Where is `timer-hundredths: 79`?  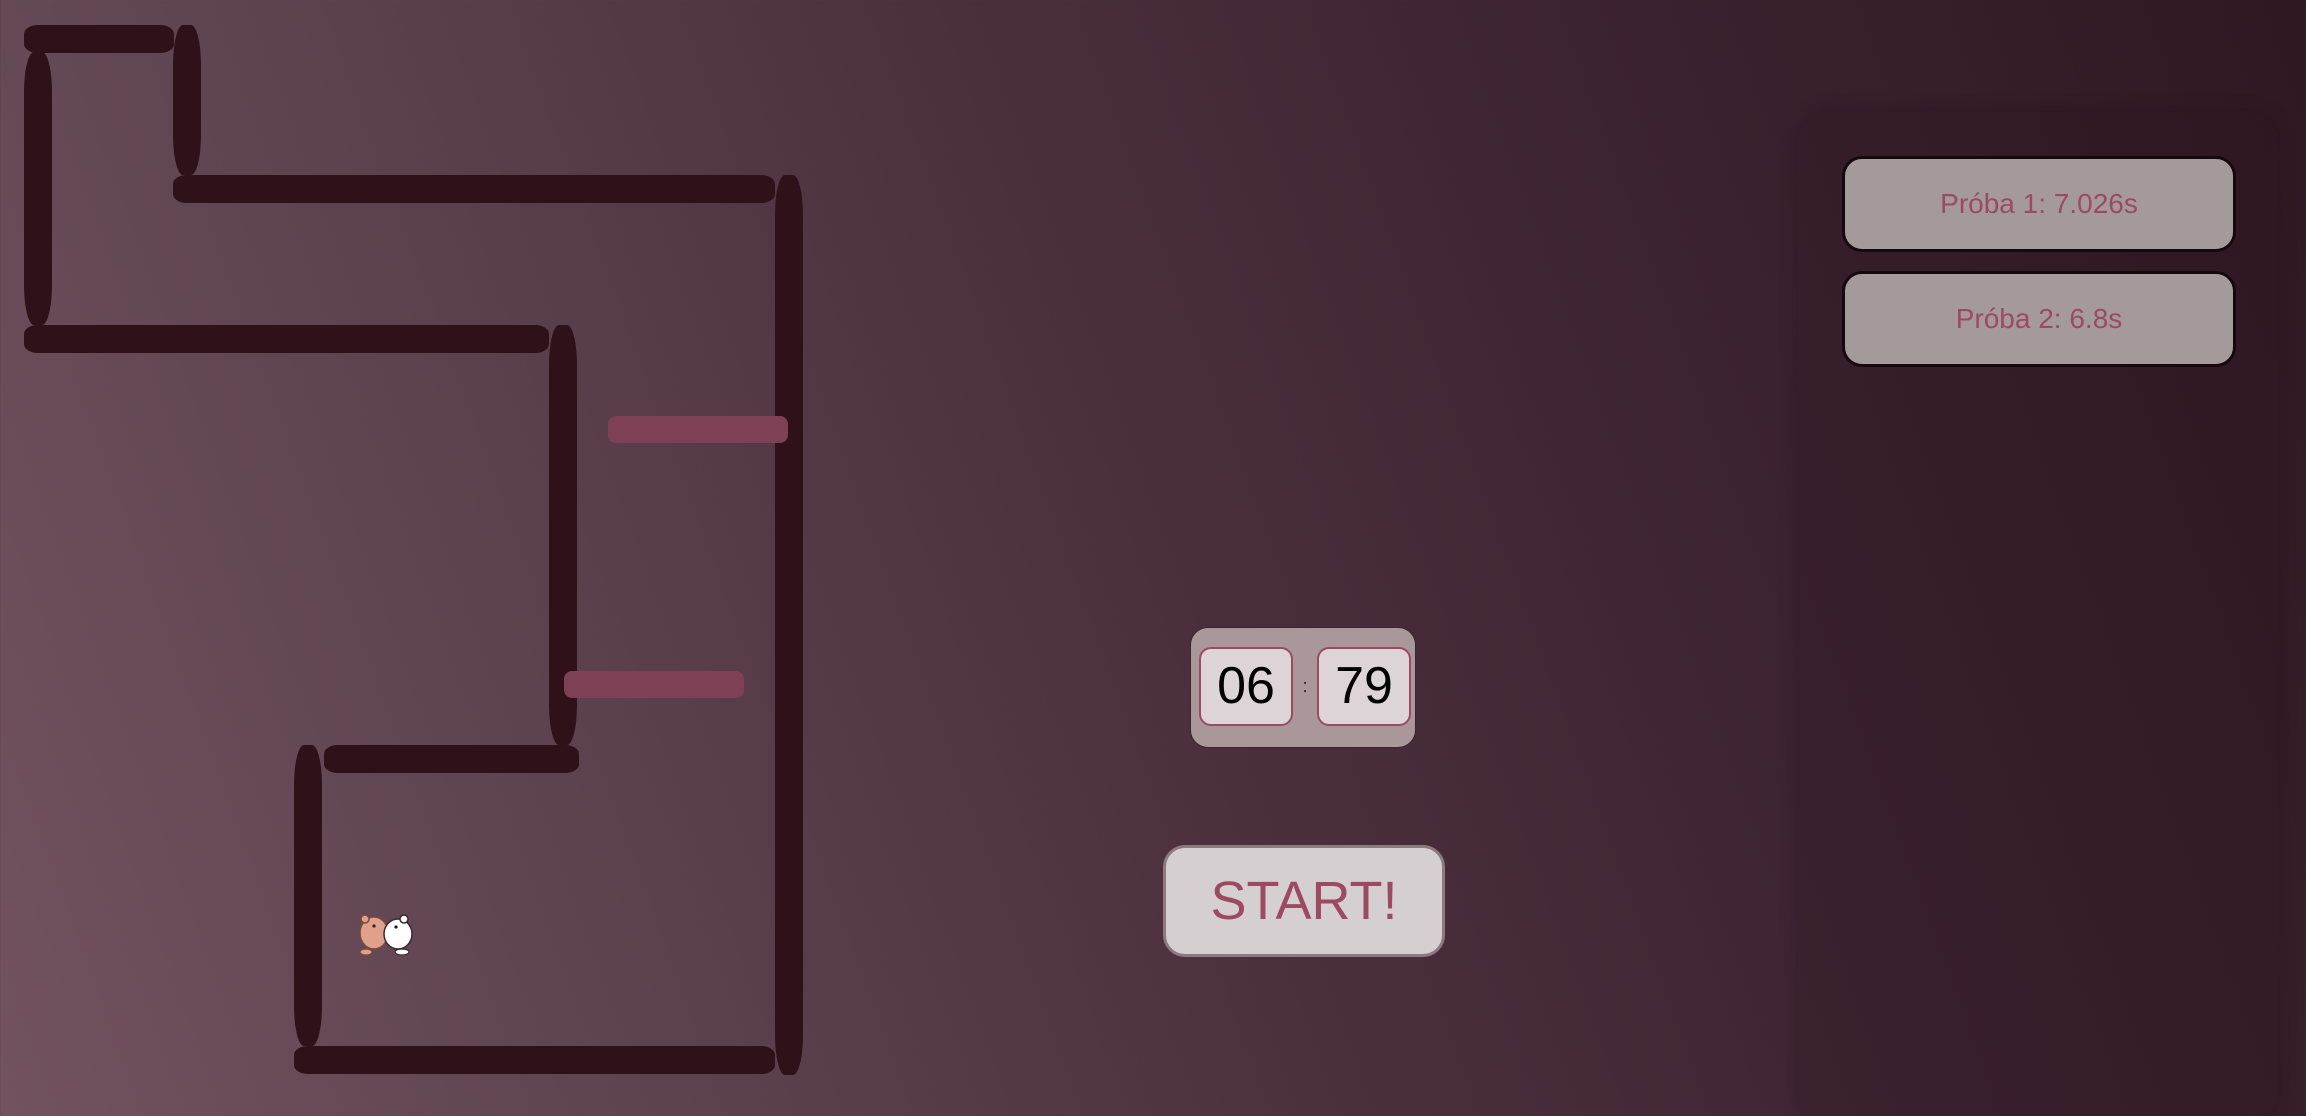 timer-hundredths: 79 is located at coordinates (1364, 686).